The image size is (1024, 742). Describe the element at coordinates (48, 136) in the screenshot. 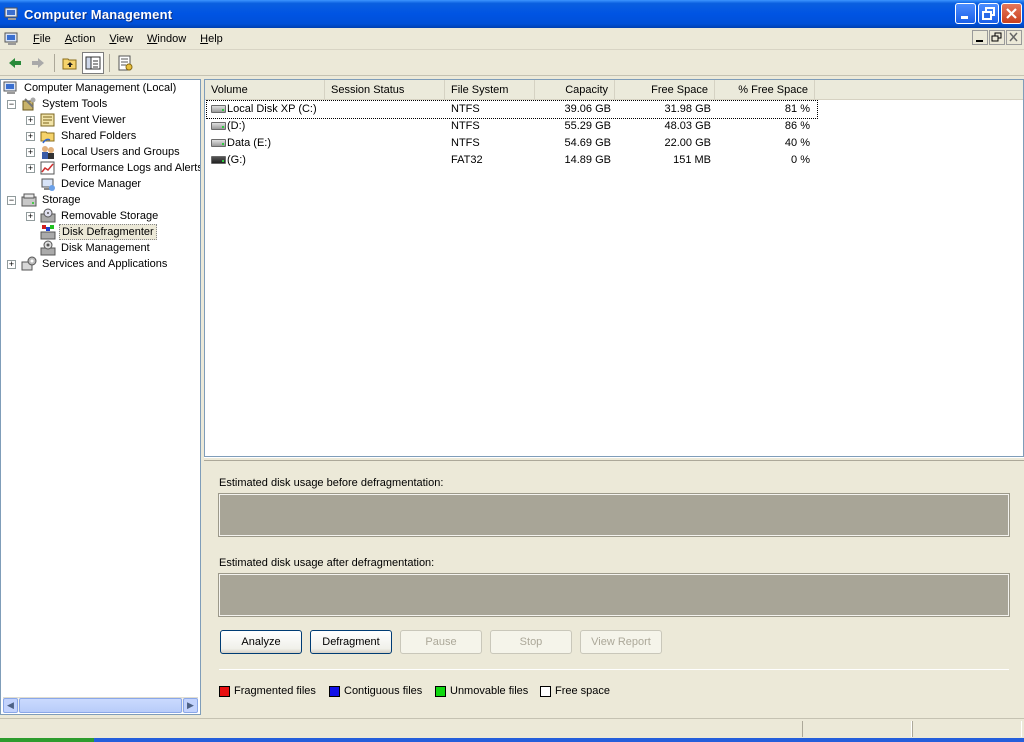

I see `shared-folder-icon` at that location.